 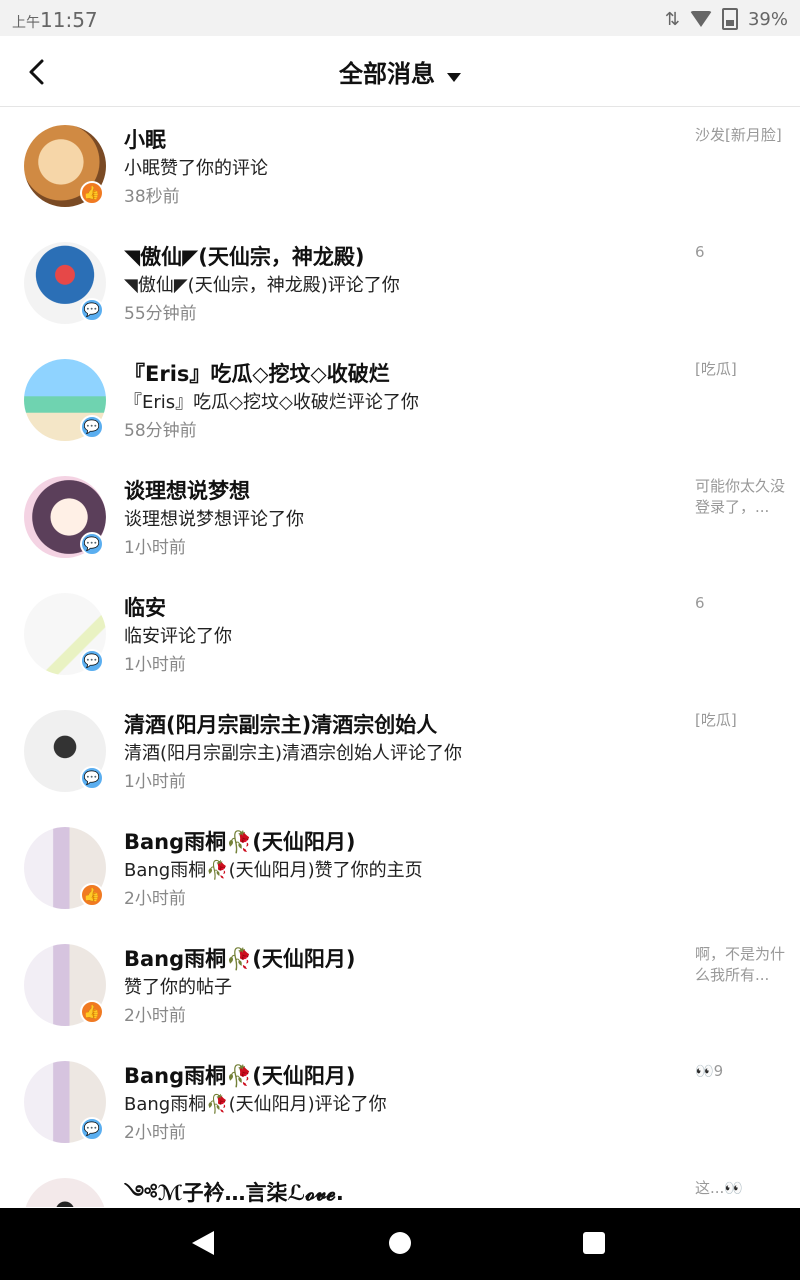 I want to click on avatar, so click(x=65, y=1192).